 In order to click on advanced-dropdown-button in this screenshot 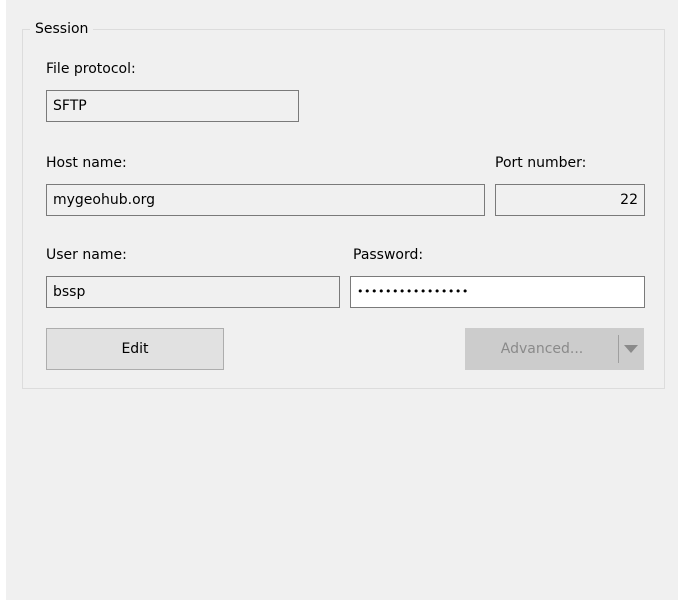, I will do `click(631, 349)`.